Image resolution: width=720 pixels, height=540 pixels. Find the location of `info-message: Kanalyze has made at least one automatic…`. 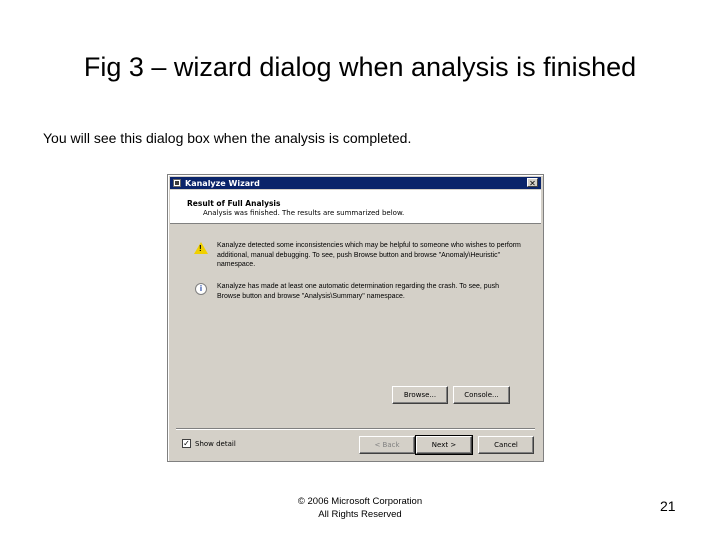

info-message: Kanalyze has made at least one automatic… is located at coordinates (358, 291).